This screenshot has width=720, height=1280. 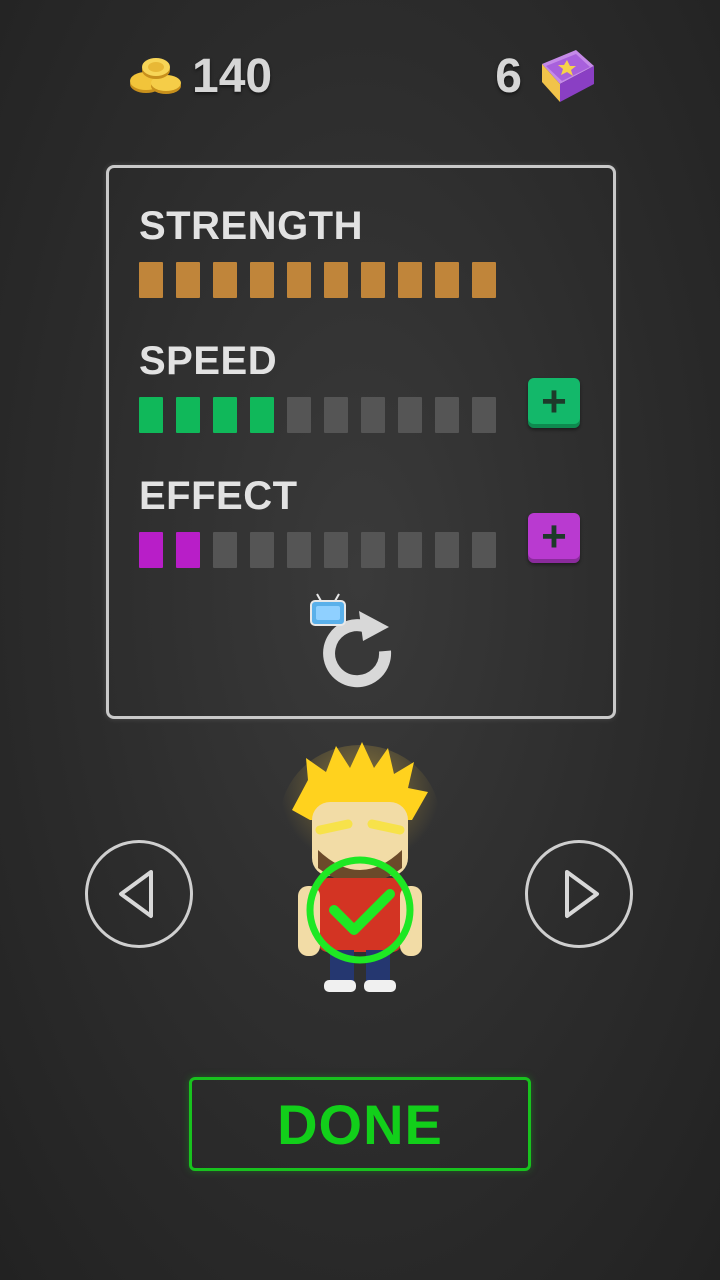 What do you see at coordinates (328, 609) in the screenshot?
I see `tv-ad-icon` at bounding box center [328, 609].